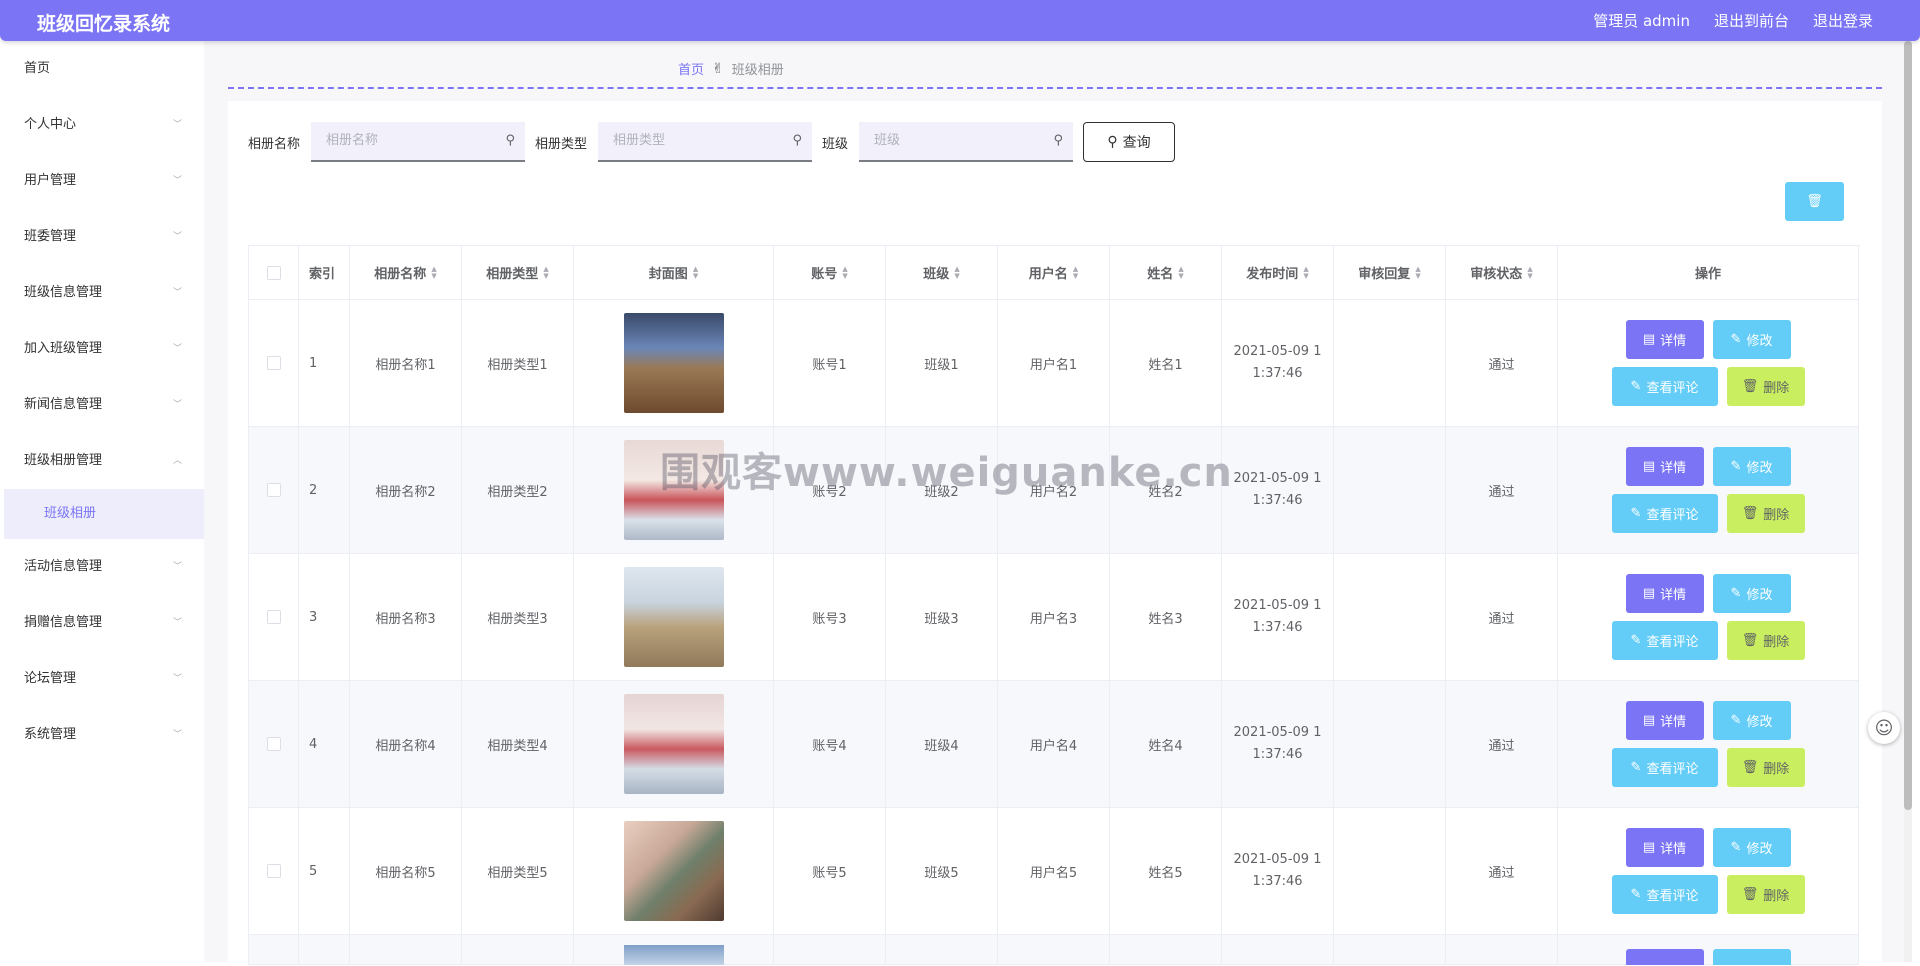 The height and width of the screenshot is (966, 1920). I want to click on class-cell: 班级2, so click(942, 490).